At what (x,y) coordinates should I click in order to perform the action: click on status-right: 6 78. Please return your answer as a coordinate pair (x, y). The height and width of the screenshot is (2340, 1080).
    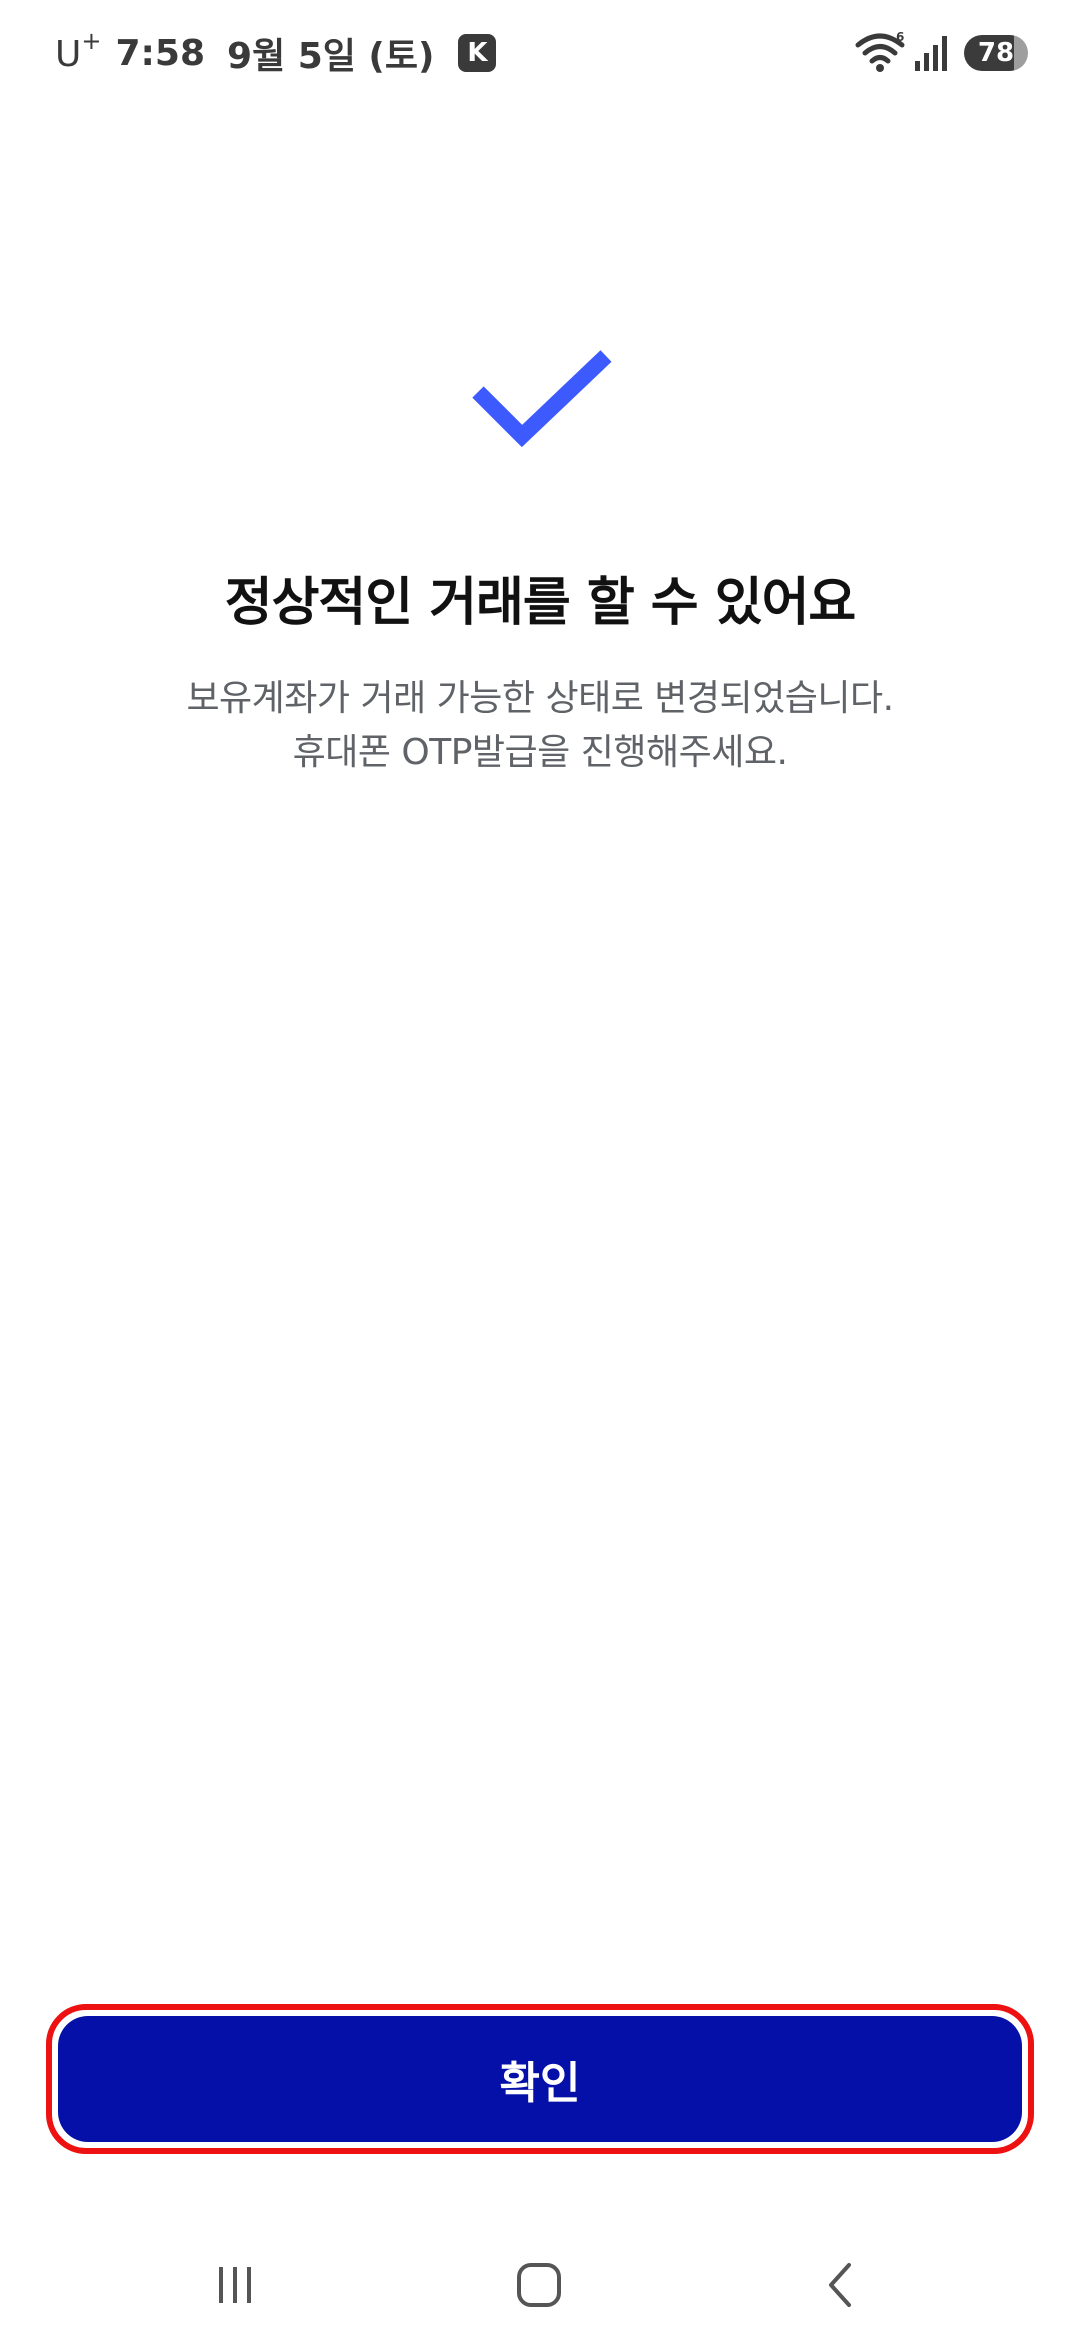
    Looking at the image, I should click on (941, 53).